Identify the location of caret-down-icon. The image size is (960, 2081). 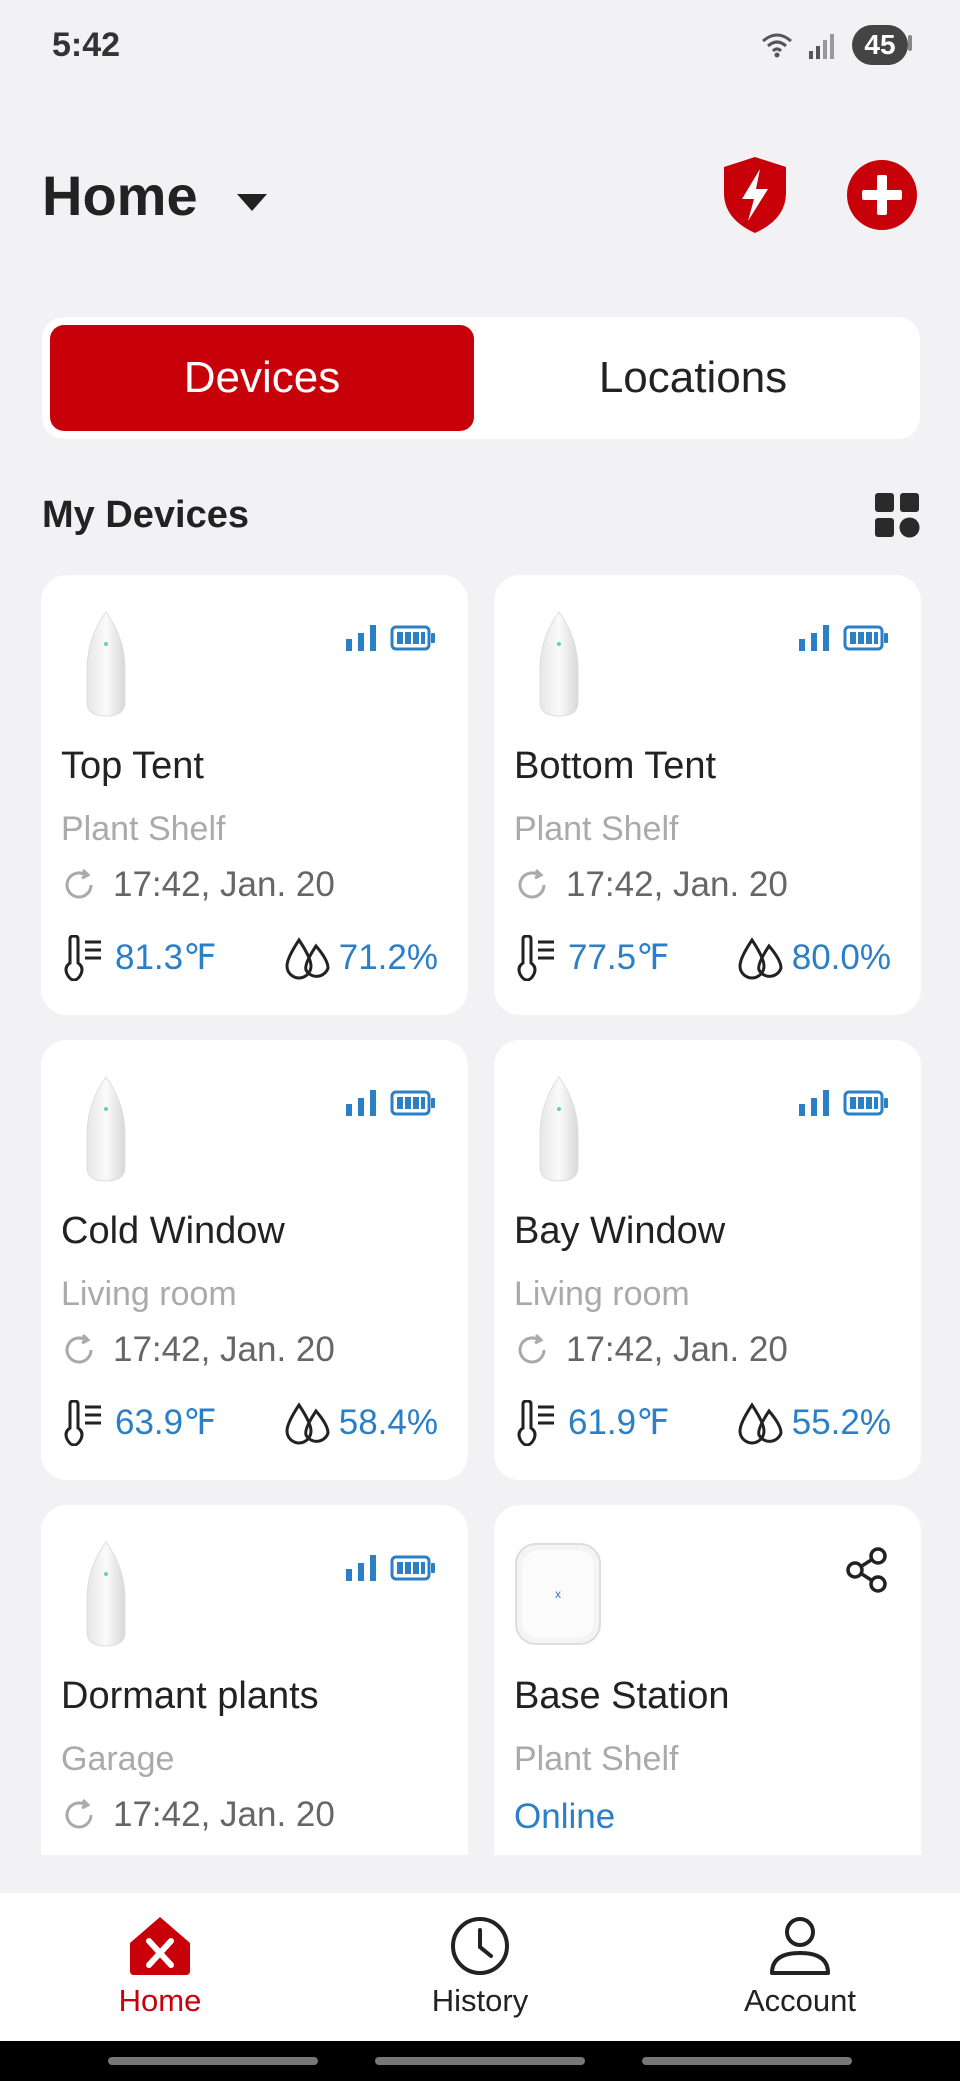
(252, 202).